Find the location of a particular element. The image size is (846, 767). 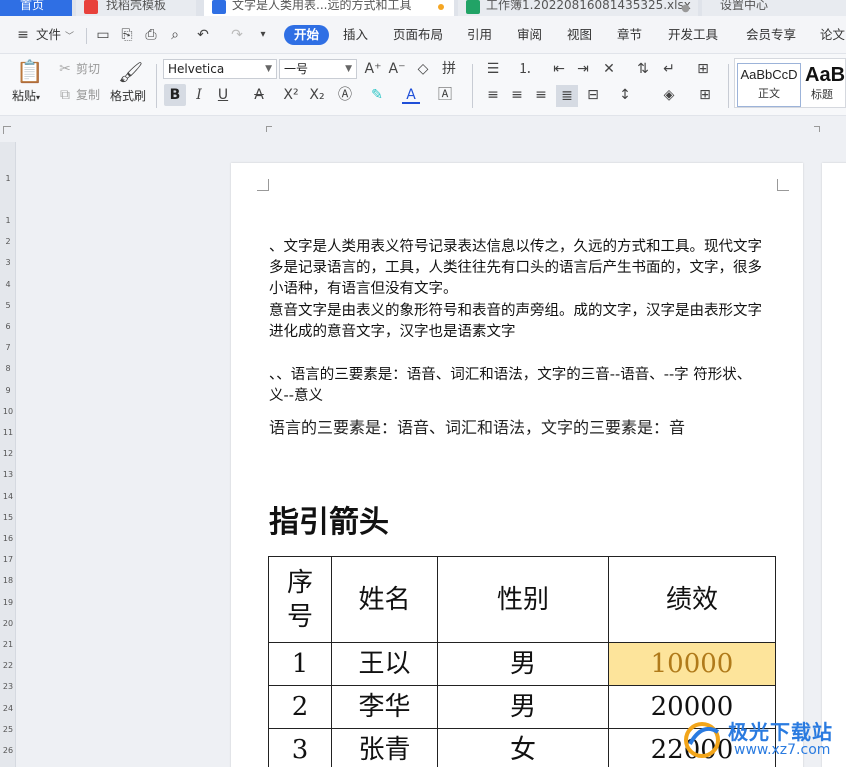

table-header-cell: 姓名 is located at coordinates (384, 599).